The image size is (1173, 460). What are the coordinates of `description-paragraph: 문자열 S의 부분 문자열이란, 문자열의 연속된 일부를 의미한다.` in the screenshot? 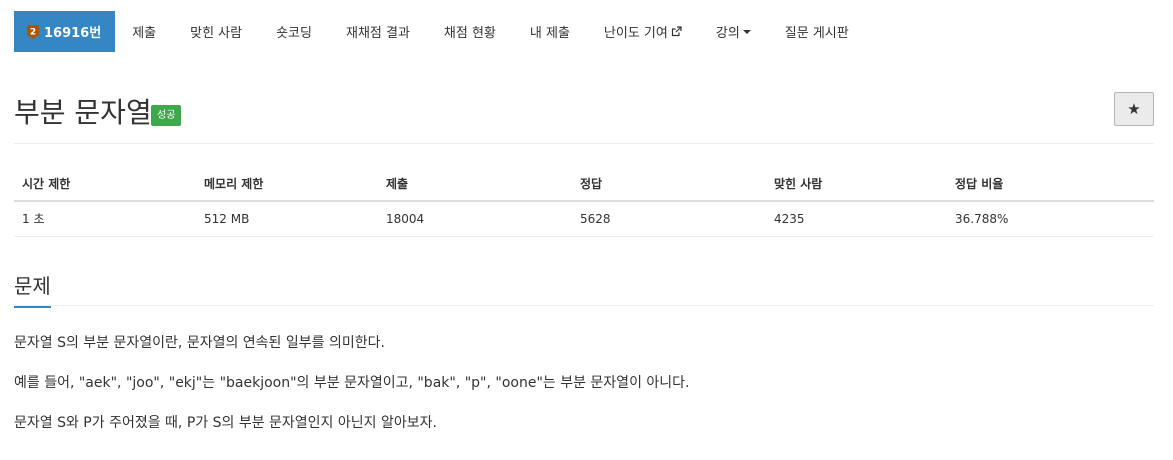 It's located at (199, 343).